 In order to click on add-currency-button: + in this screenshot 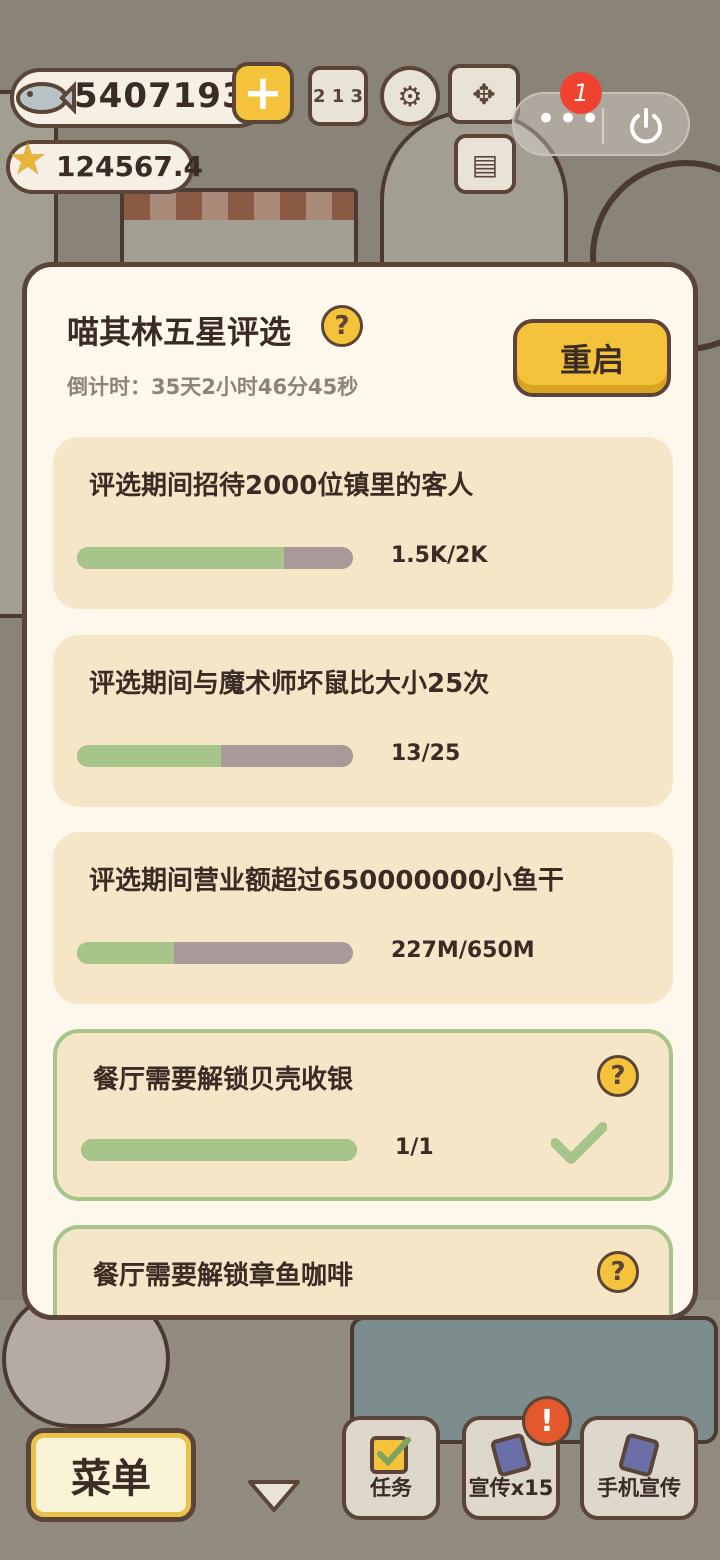, I will do `click(263, 93)`.